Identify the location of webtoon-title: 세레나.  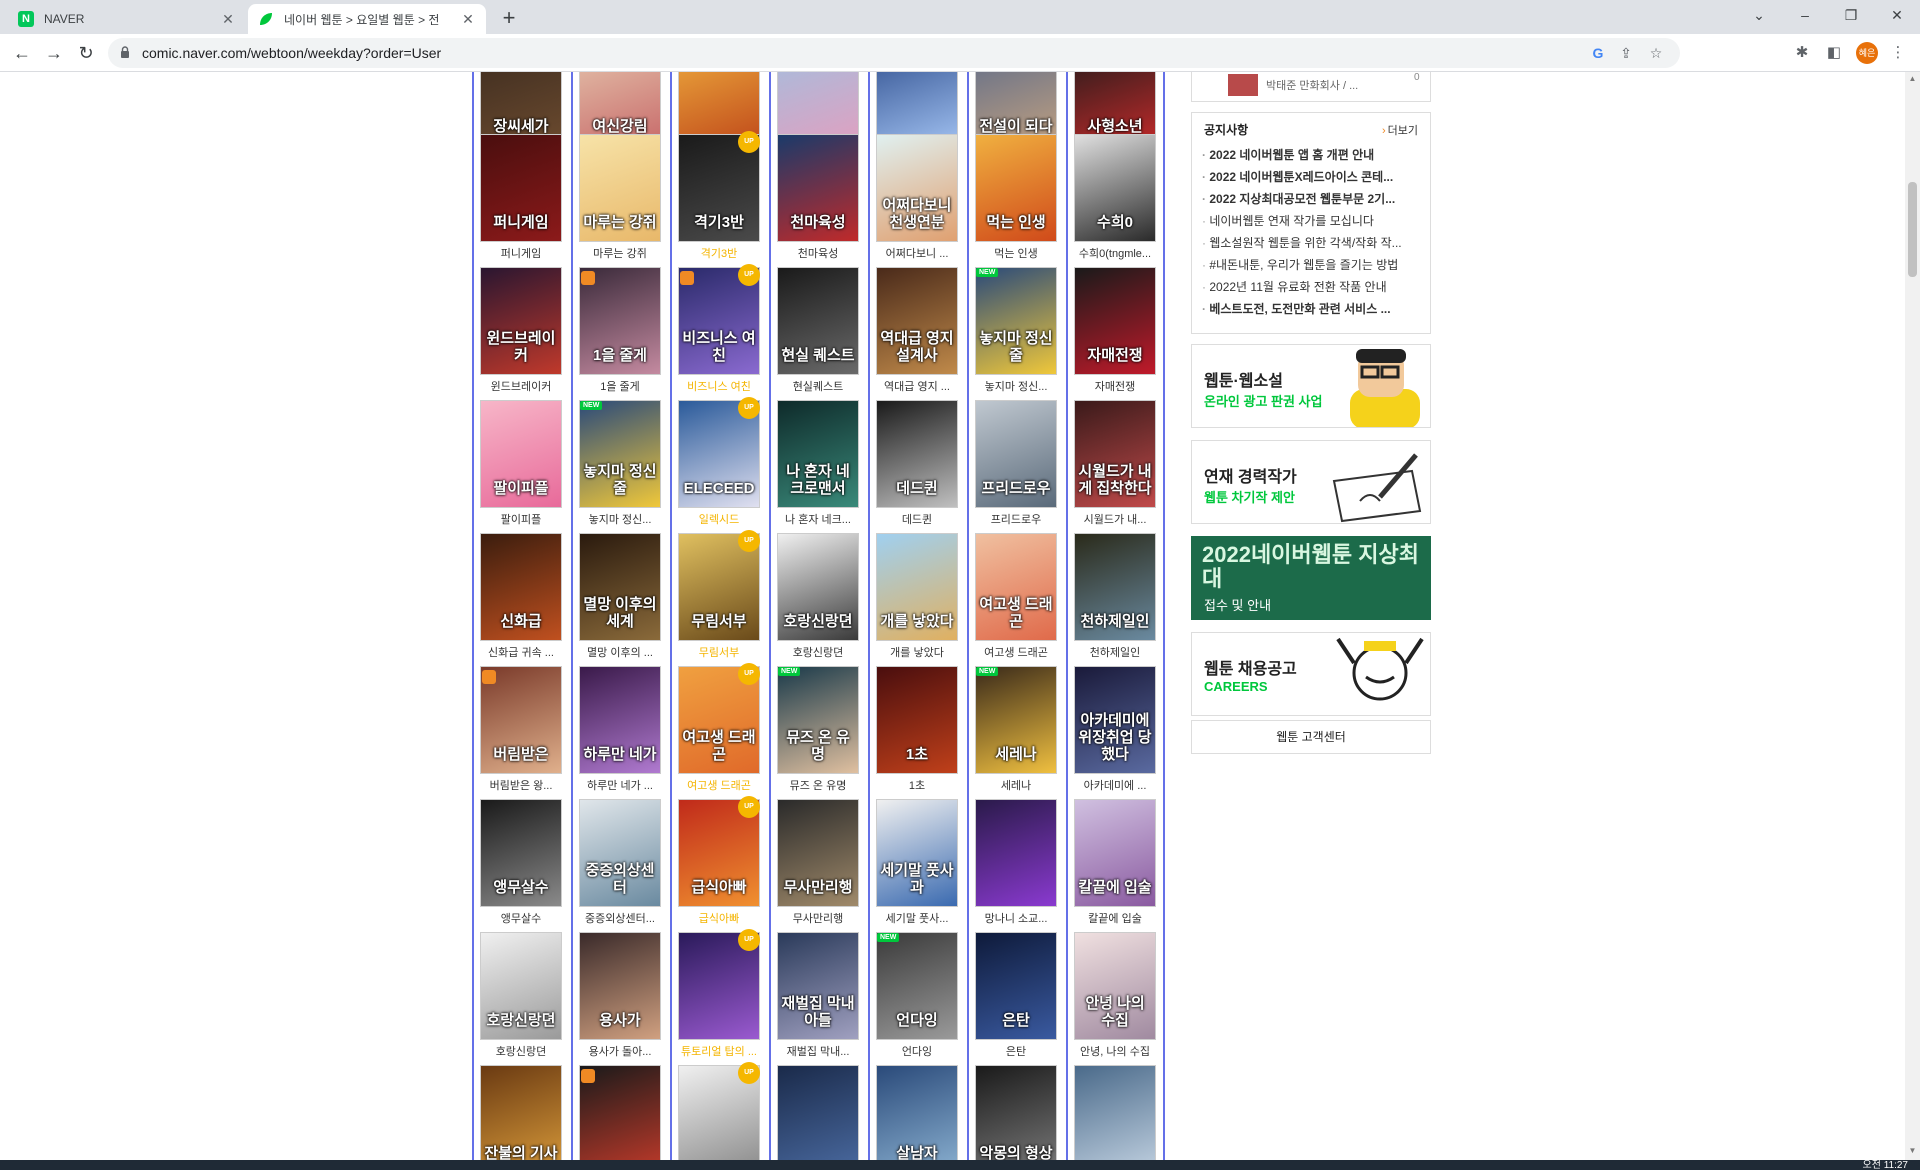
(1016, 785).